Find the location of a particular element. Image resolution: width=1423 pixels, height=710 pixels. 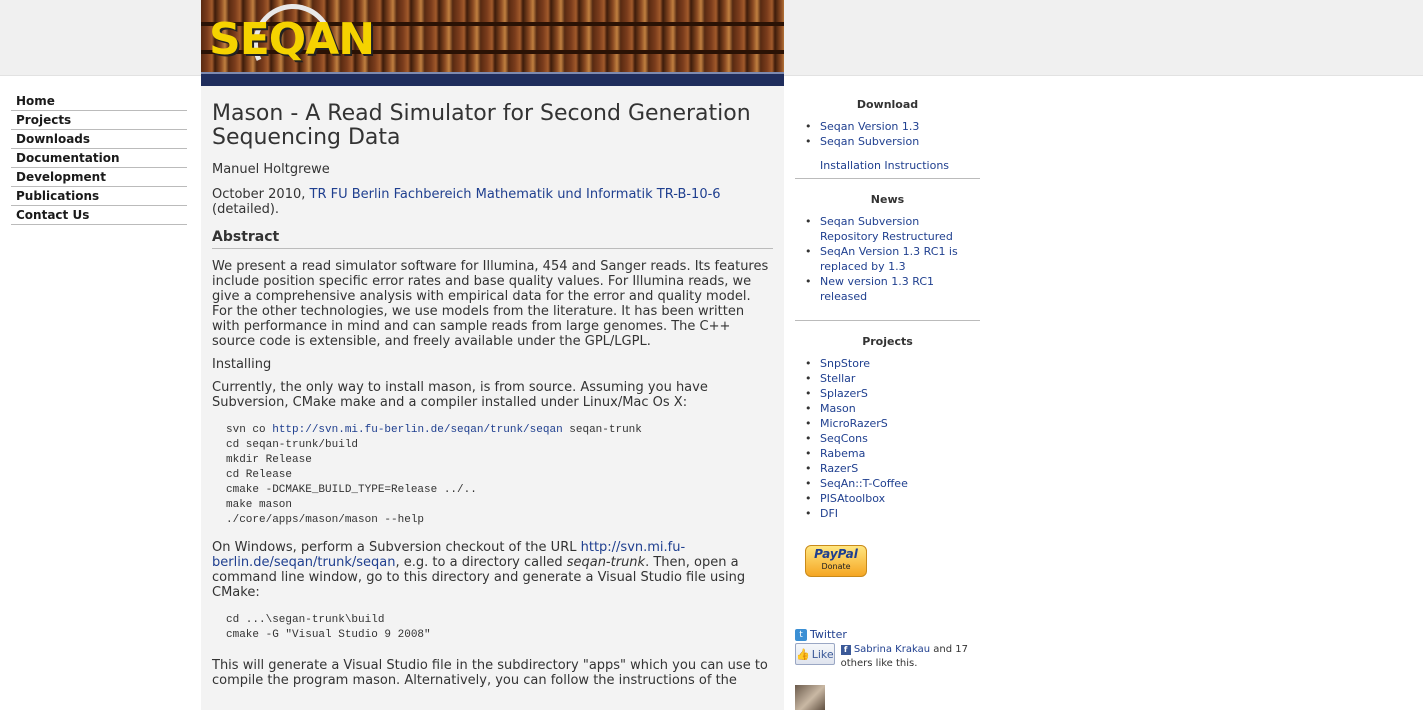

nav-item-home: Home is located at coordinates (99, 101).